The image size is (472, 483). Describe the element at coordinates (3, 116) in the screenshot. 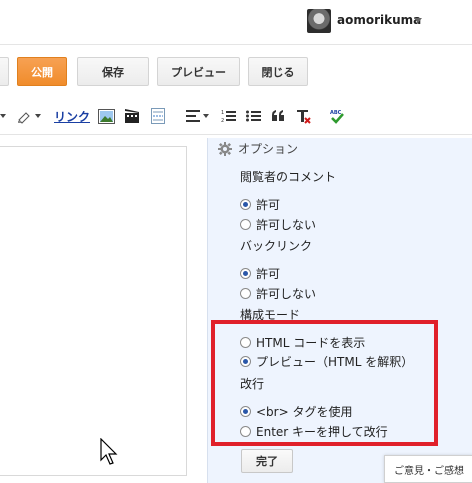

I see `text-color-caret` at that location.